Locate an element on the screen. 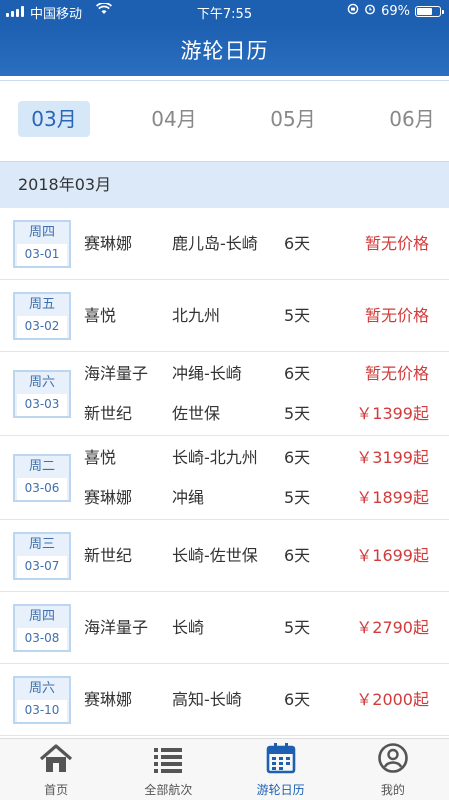 Image resolution: width=449 pixels, height=800 pixels. cruise-date-row: 周六 03-10 赛琳娜 高知-长崎 6天 ￥2000起 is located at coordinates (224, 700).